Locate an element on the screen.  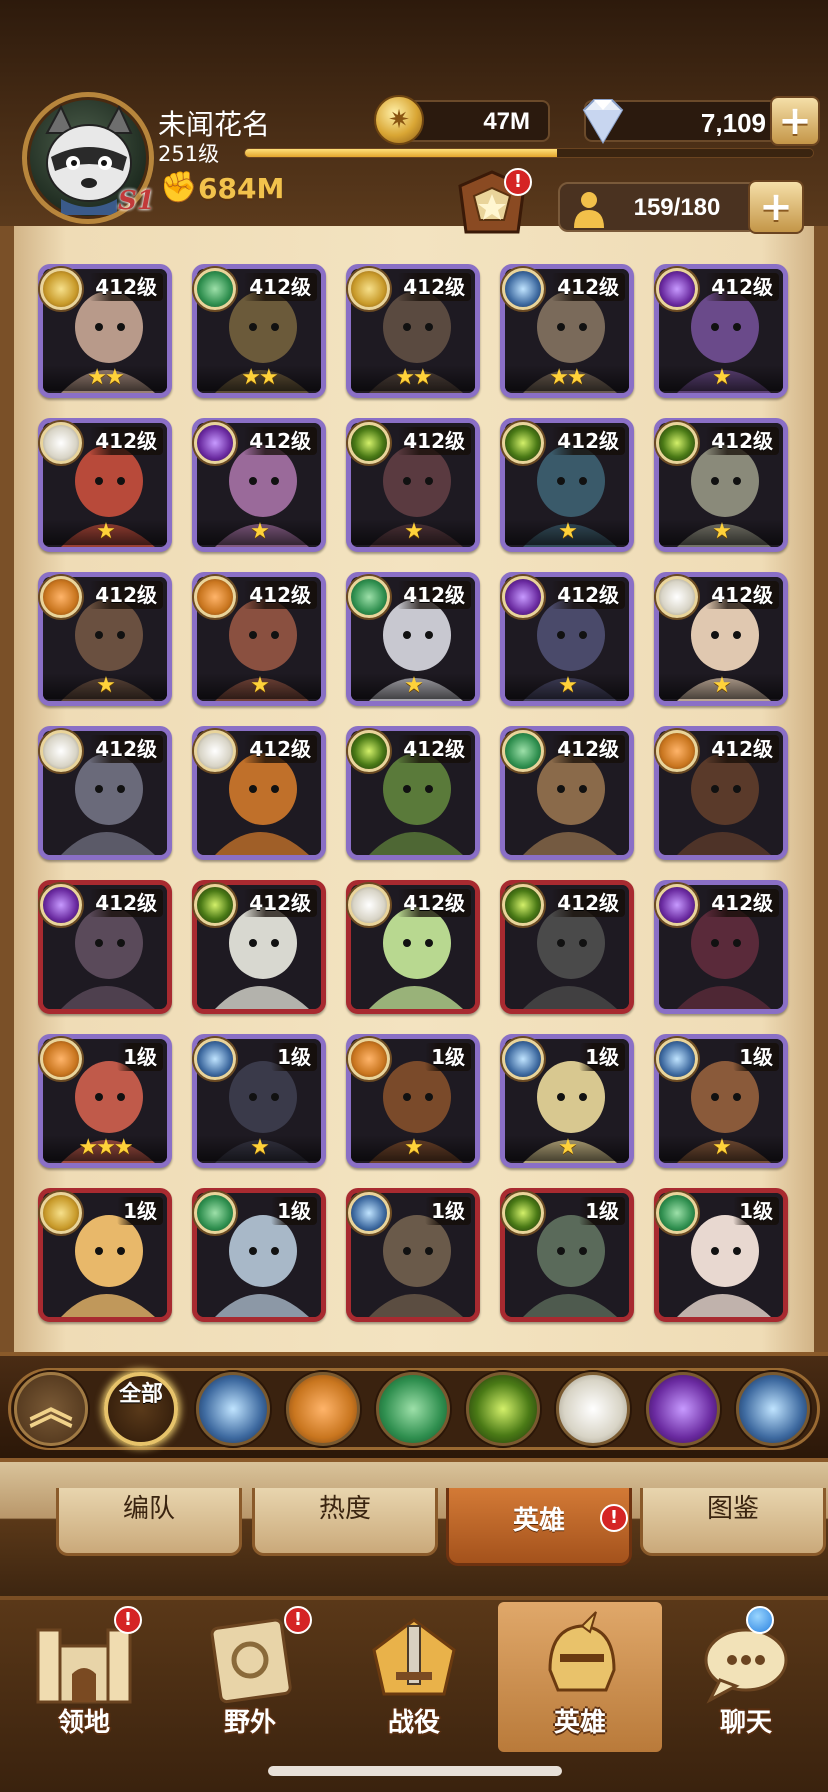
roster-capacity-value: 159/180 is located at coordinates (677, 207).